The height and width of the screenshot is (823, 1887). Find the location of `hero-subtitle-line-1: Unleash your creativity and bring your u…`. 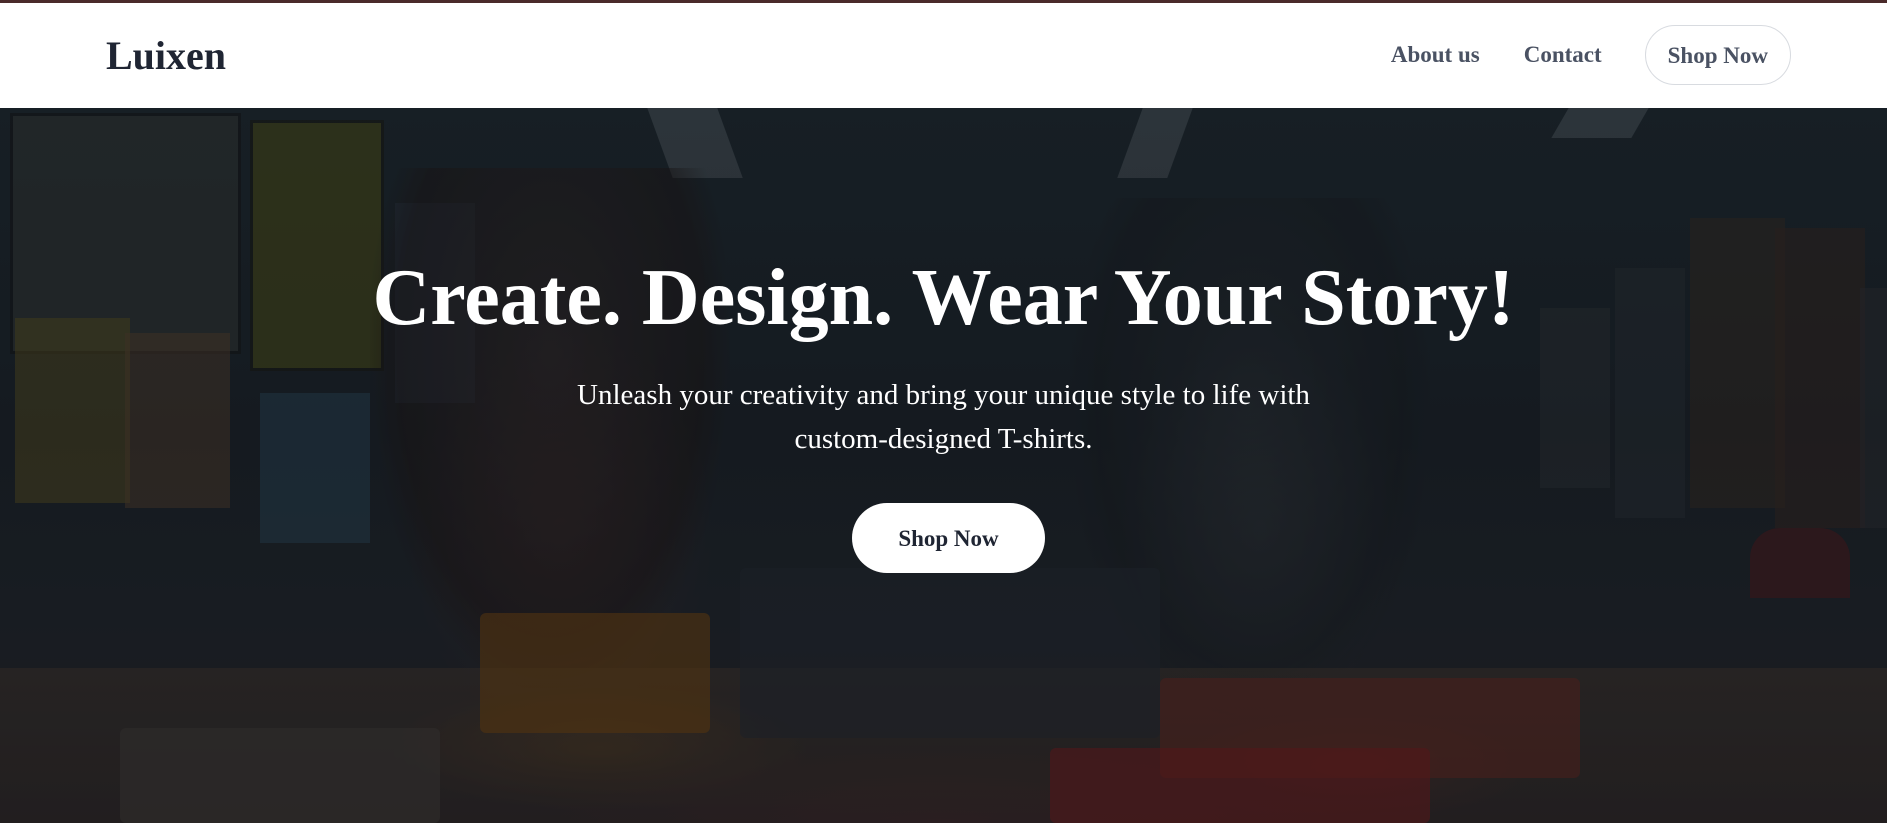

hero-subtitle-line-1: Unleash your creativity and bring your u… is located at coordinates (943, 395).